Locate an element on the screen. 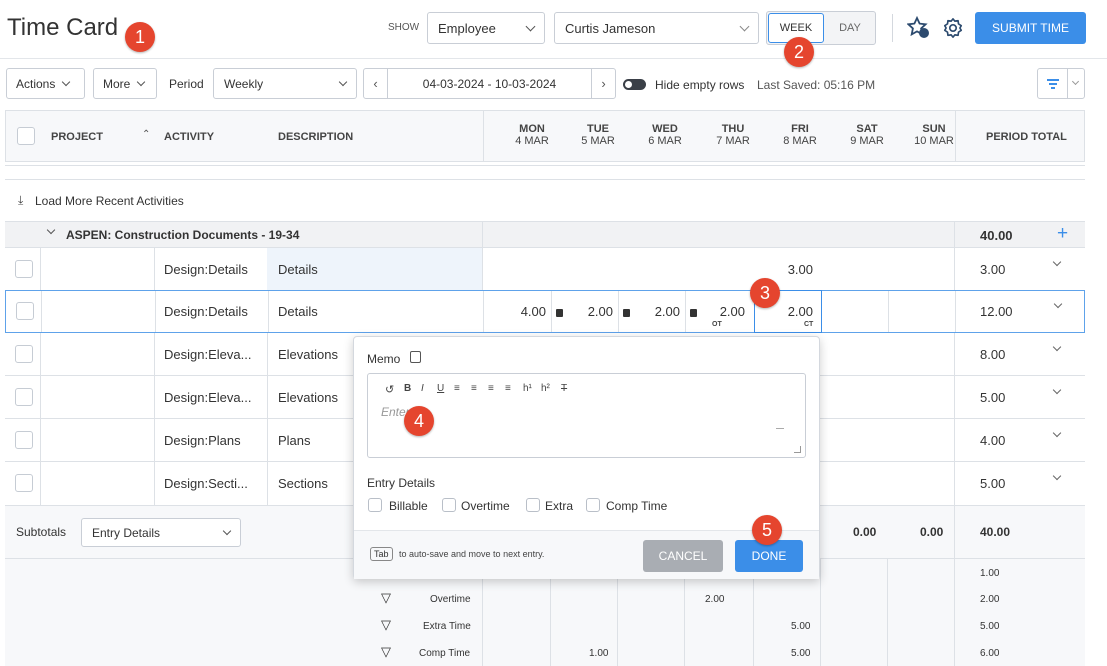  project-column-header: PROJECT is located at coordinates (77, 137).